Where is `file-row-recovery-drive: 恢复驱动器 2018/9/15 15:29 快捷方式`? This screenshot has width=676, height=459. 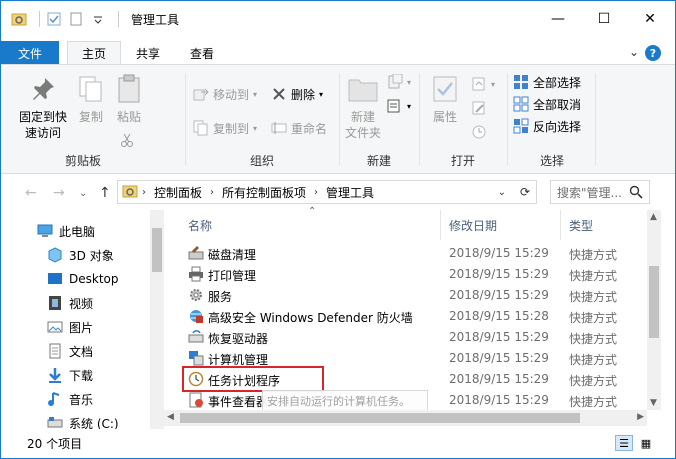 file-row-recovery-drive: 恢复驱动器 2018/9/15 15:29 快捷方式 is located at coordinates (419, 337).